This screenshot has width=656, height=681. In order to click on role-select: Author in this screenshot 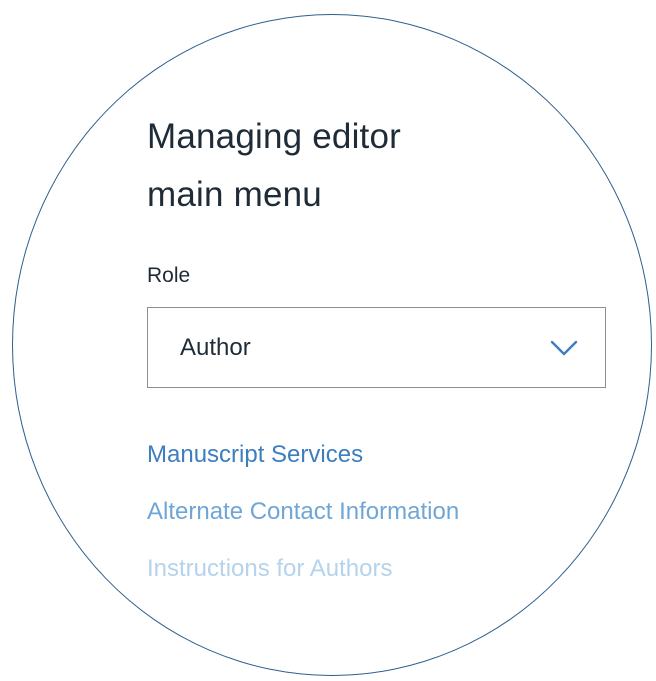, I will do `click(376, 347)`.